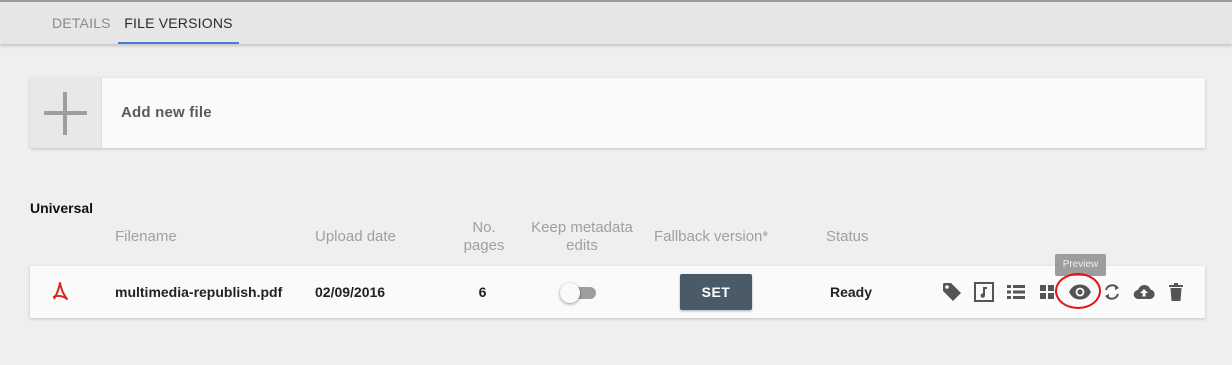 Image resolution: width=1232 pixels, height=365 pixels. I want to click on column-header-pages-line1: No., so click(484, 227).